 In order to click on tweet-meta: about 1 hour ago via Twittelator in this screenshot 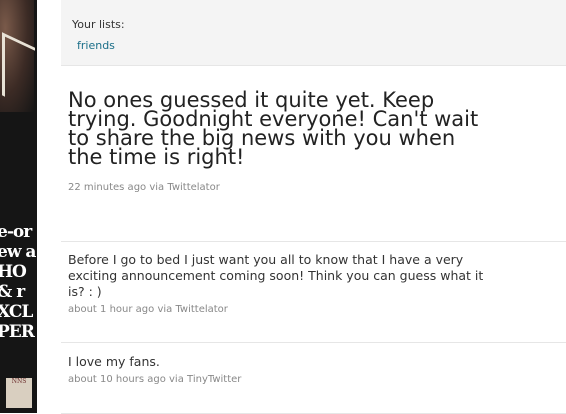, I will do `click(148, 309)`.